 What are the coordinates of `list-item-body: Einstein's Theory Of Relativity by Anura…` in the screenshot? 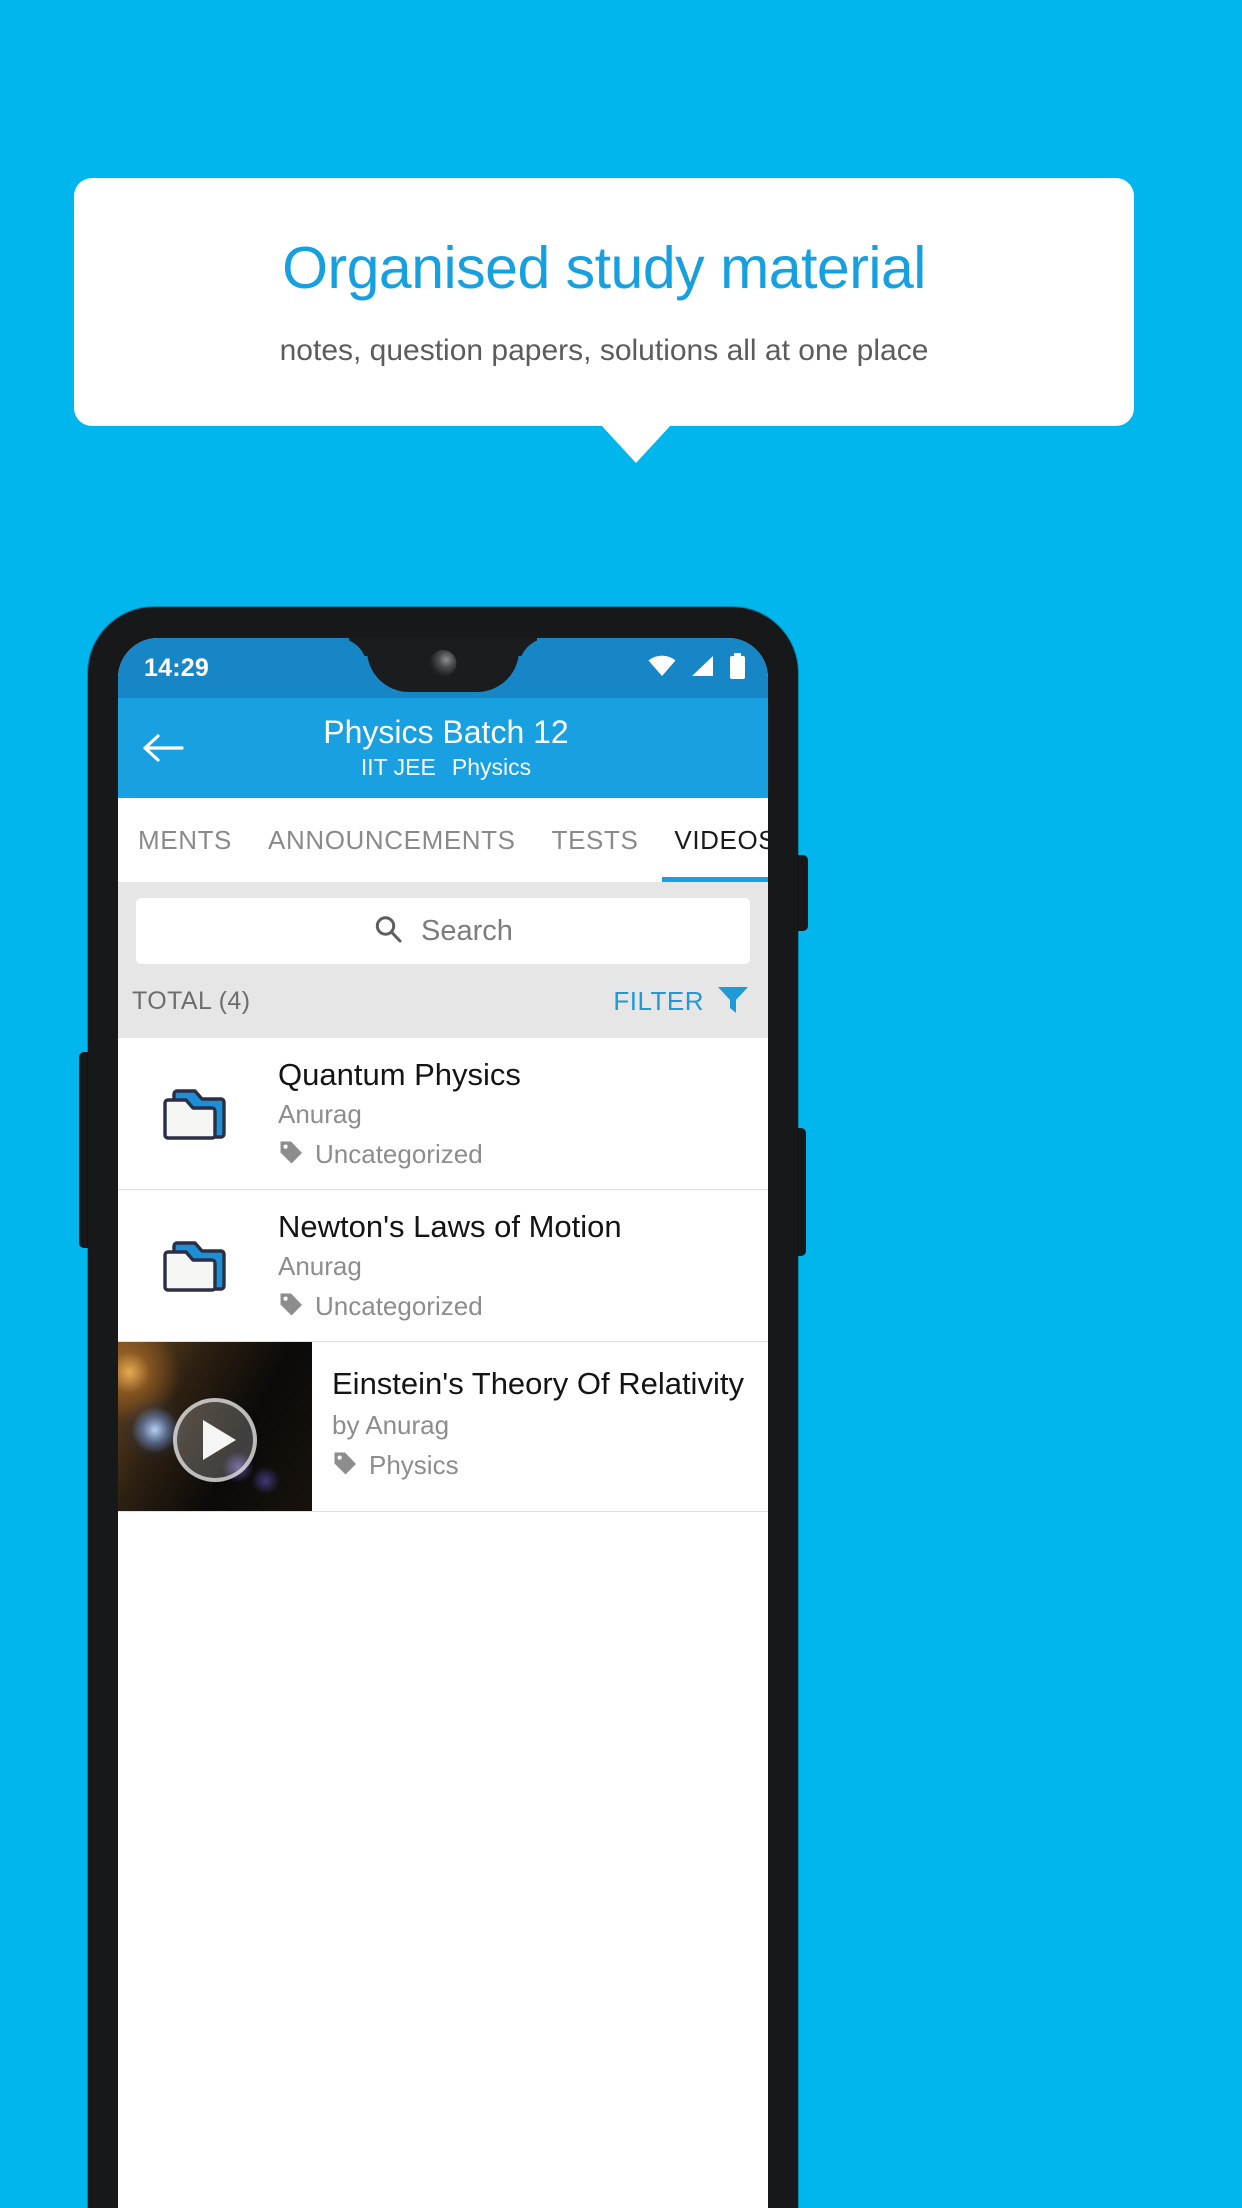 It's located at (540, 1426).